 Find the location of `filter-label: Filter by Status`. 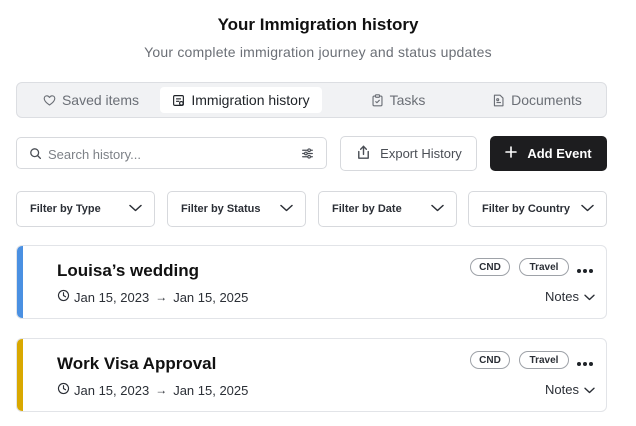

filter-label: Filter by Status is located at coordinates (221, 209).